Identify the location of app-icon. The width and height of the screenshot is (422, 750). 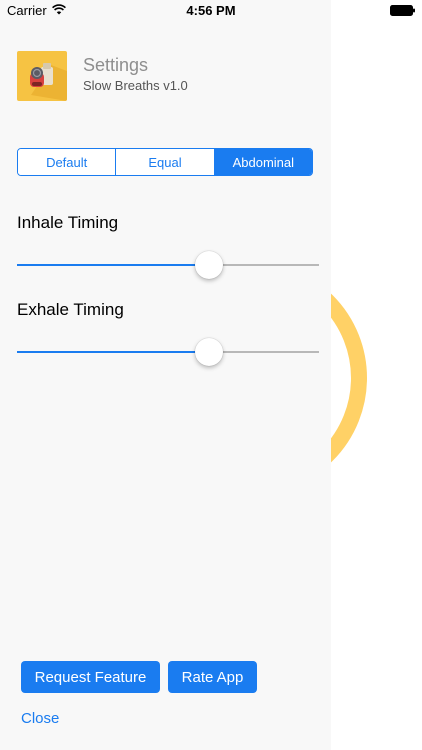
(42, 76).